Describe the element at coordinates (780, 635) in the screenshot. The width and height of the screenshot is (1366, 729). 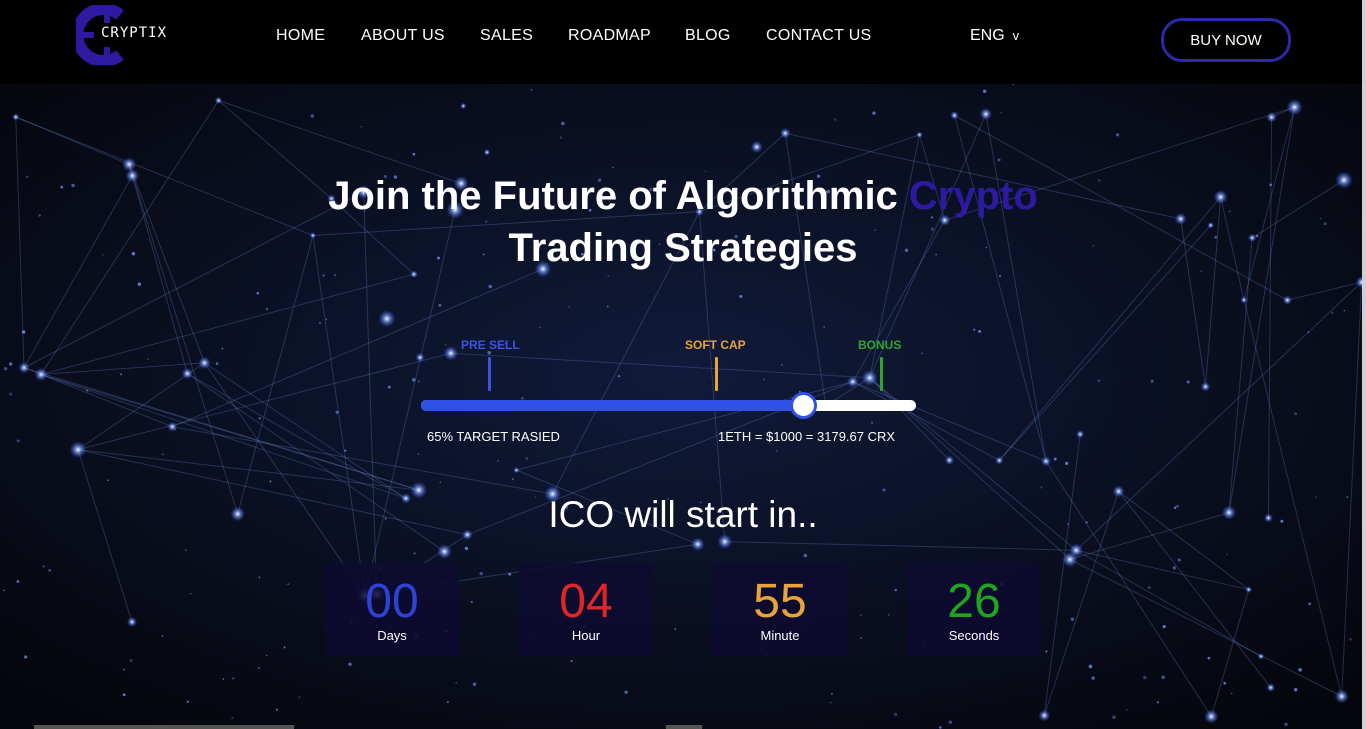
I see `countdown-minutes-label: Minute` at that location.